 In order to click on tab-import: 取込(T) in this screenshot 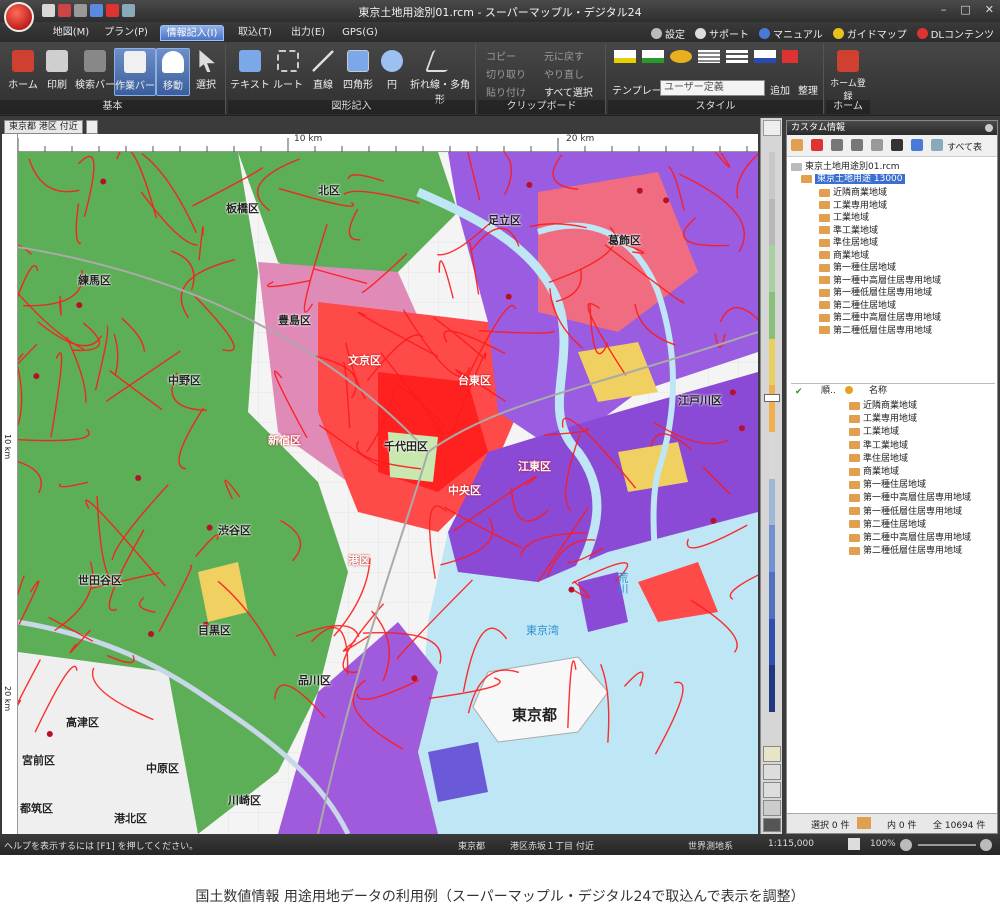, I will do `click(255, 33)`.